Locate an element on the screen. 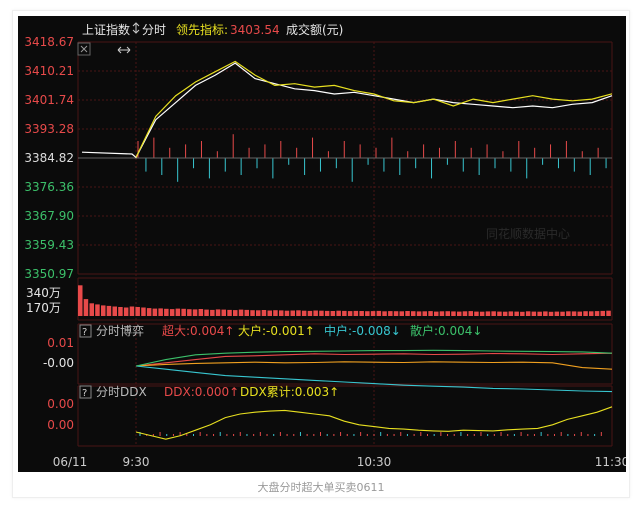  close-icon is located at coordinates (84, 49).